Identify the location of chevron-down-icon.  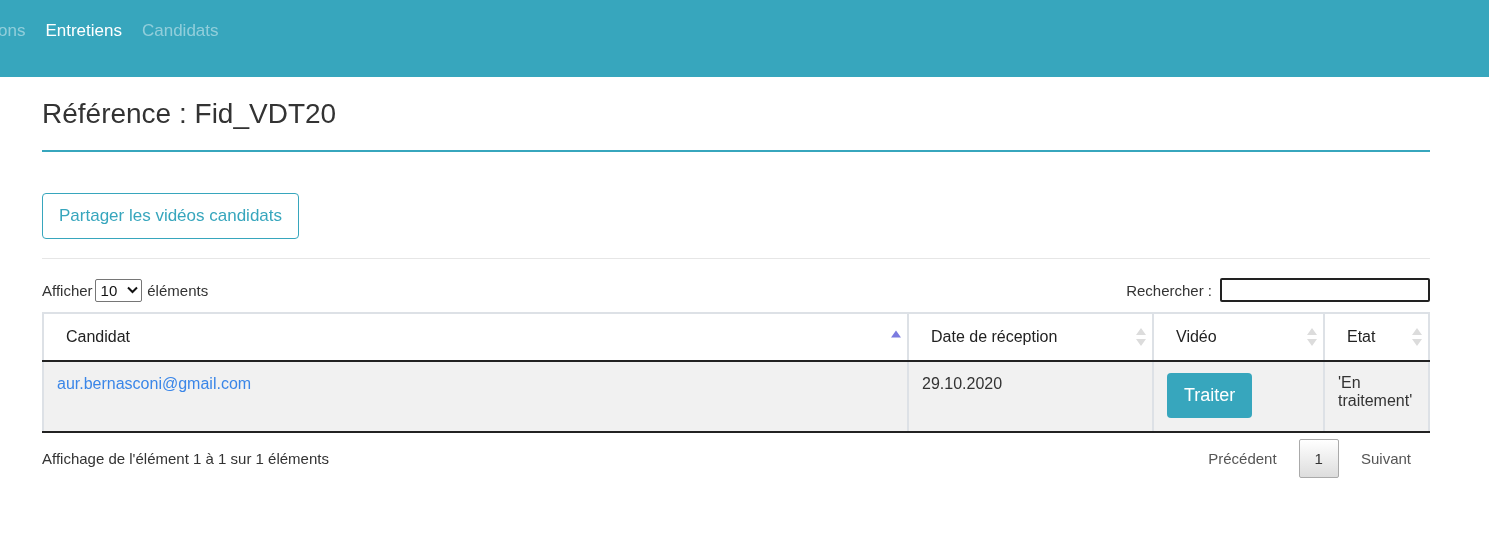
(133, 290).